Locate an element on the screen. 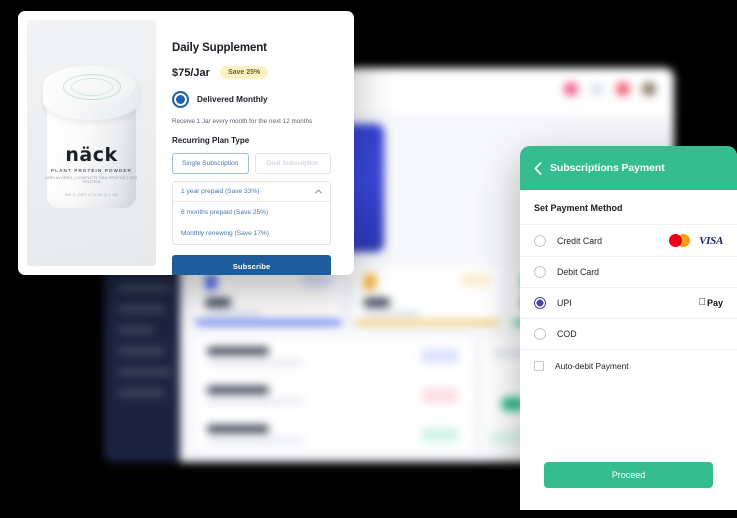 The image size is (737, 518). segment-dual-subscription: Dual Subscription is located at coordinates (292, 163).